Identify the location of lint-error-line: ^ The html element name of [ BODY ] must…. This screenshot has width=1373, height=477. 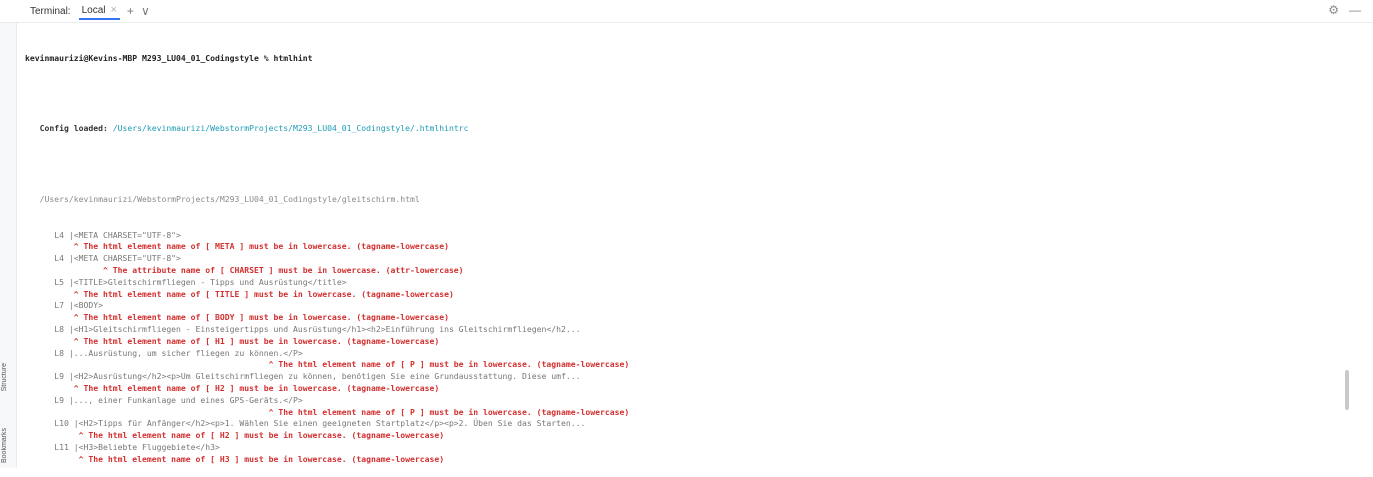
(237, 317).